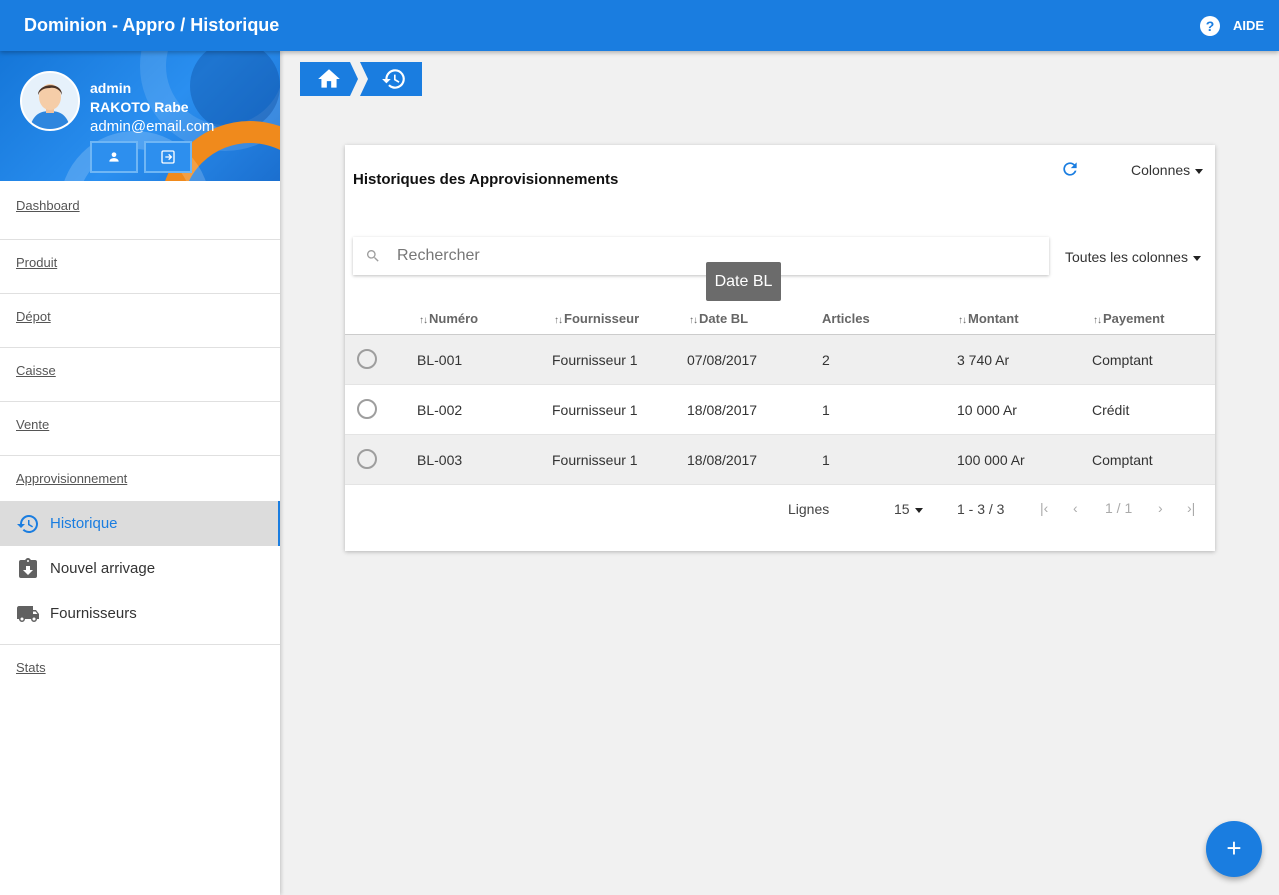 This screenshot has height=895, width=1279. I want to click on nav-vente: Vente, so click(32, 424).